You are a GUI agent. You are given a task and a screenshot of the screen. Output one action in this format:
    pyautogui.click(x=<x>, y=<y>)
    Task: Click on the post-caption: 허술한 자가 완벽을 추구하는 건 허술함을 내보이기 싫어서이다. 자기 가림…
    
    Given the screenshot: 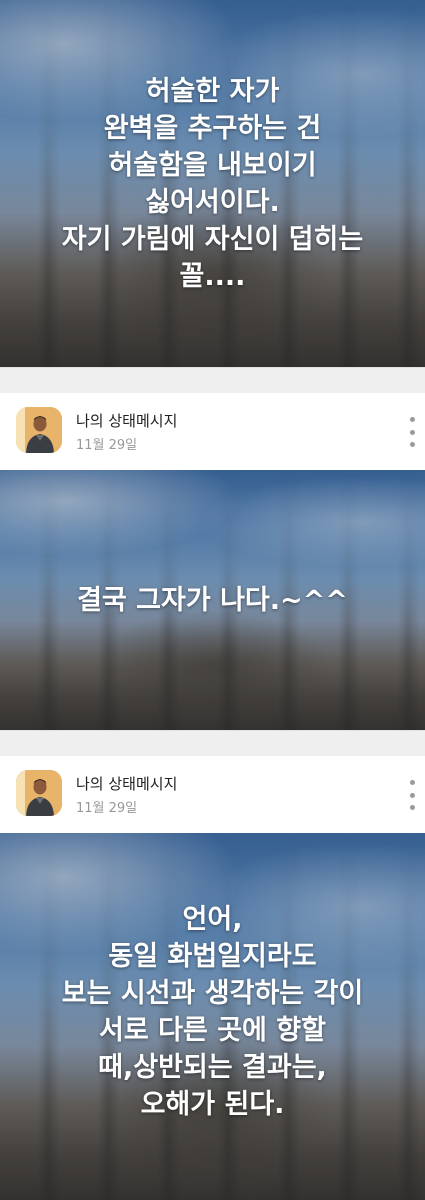 What is the action you would take?
    pyautogui.click(x=212, y=183)
    